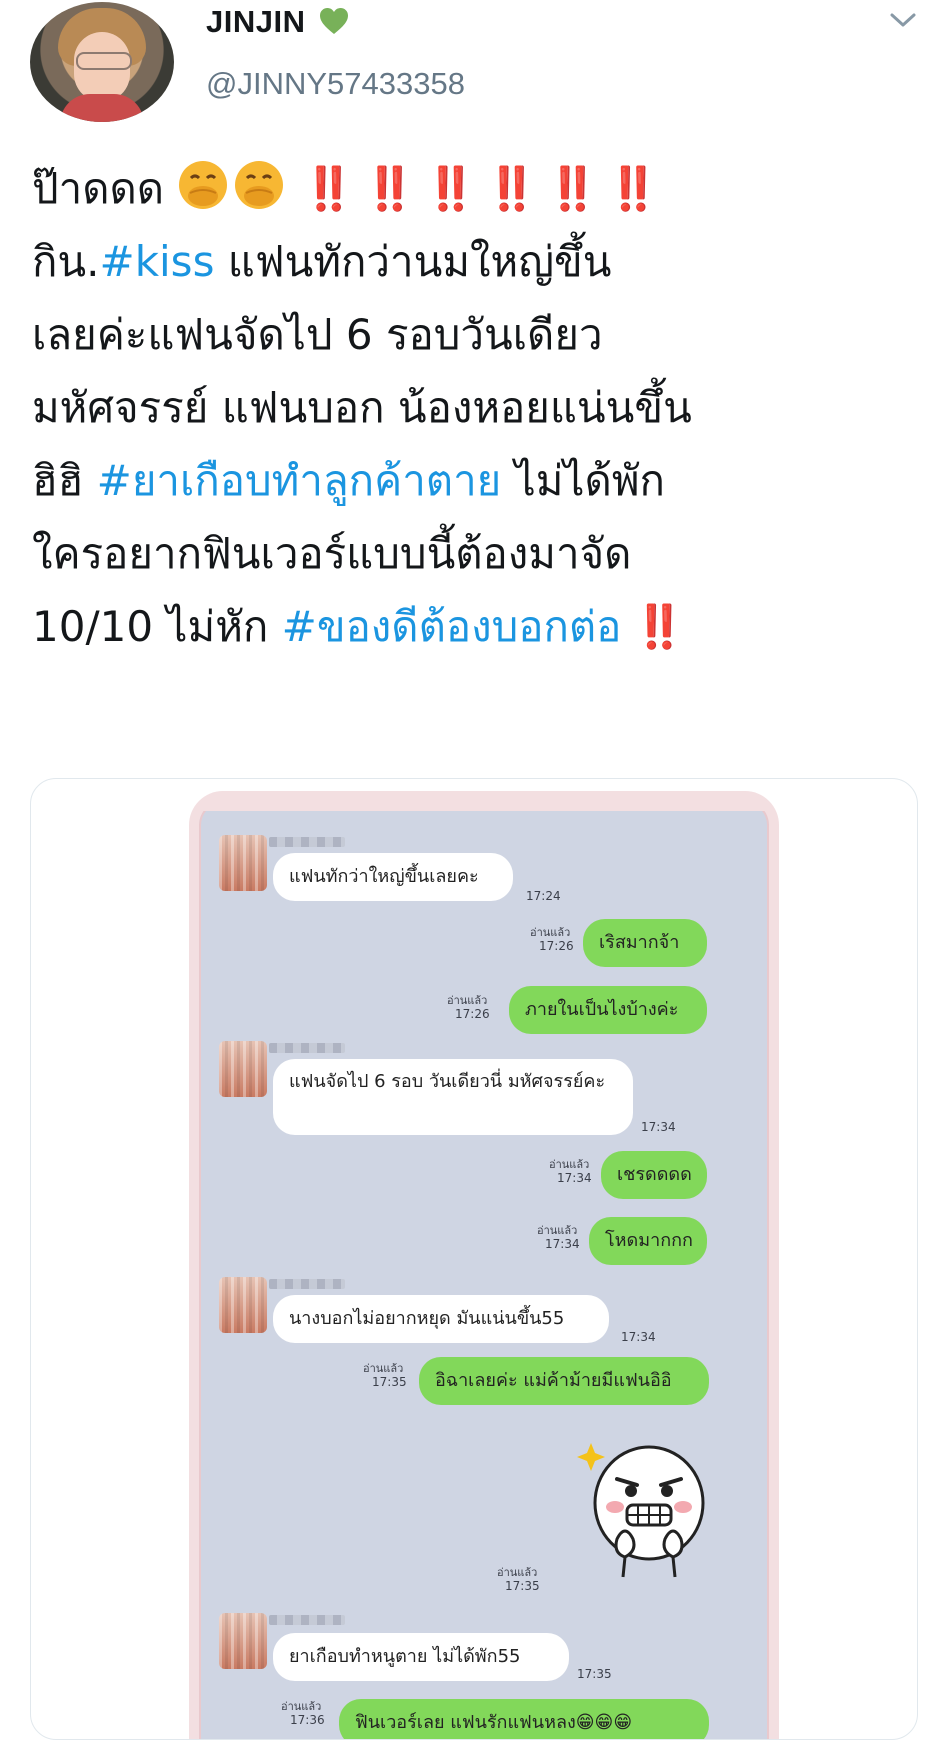  What do you see at coordinates (543, 896) in the screenshot?
I see `message-time: 17:24` at bounding box center [543, 896].